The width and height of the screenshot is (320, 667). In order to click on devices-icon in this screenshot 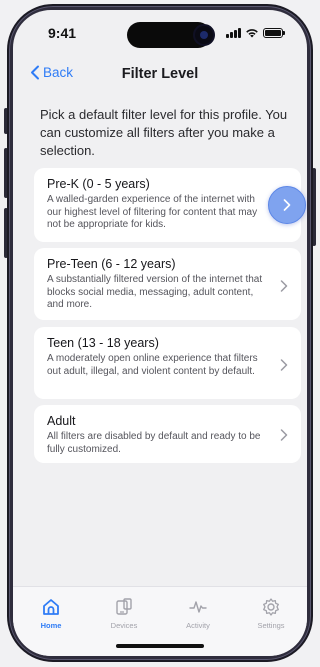, I will do `click(124, 606)`.